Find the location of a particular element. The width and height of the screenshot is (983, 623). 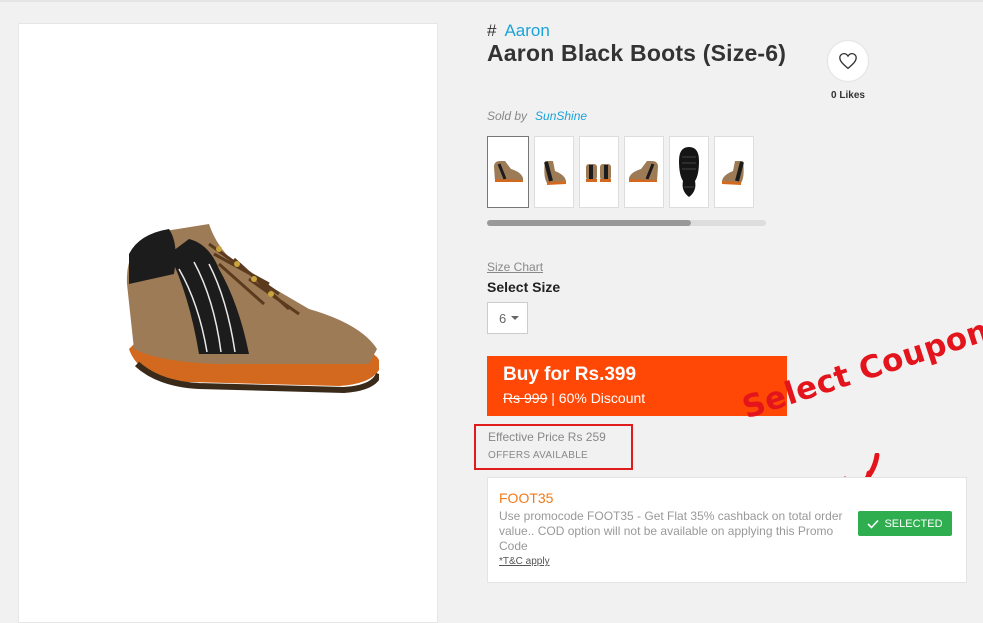

buy-button-subtext: Rs 999 | 60% Discount is located at coordinates (637, 398).